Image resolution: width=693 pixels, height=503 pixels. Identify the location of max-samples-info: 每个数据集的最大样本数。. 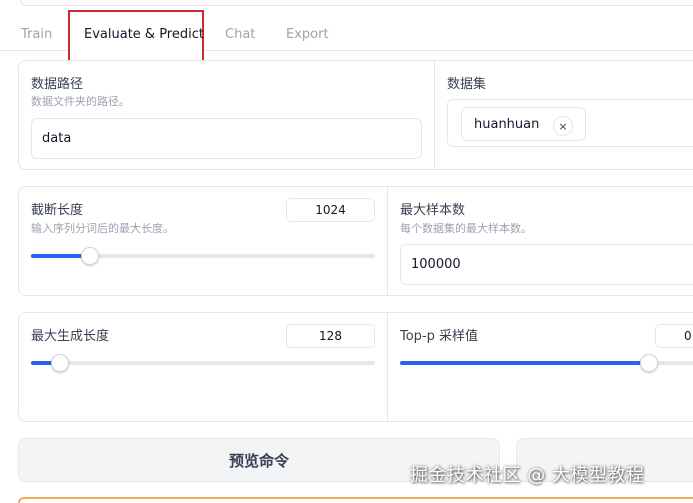
(466, 228).